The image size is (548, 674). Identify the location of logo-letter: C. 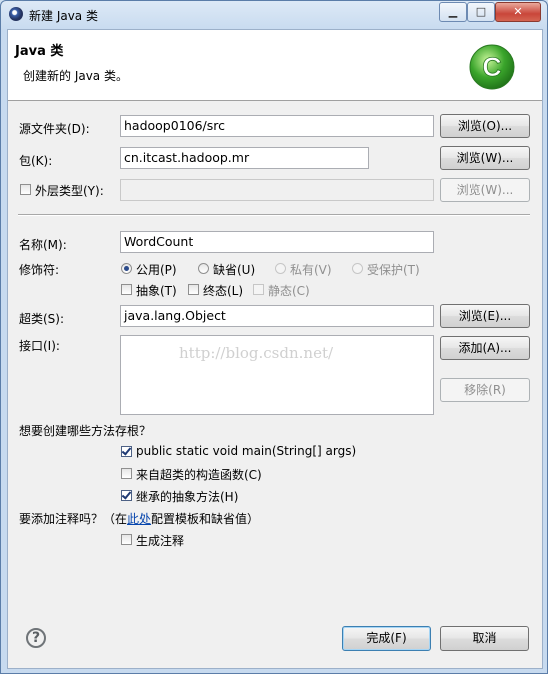
(492, 67).